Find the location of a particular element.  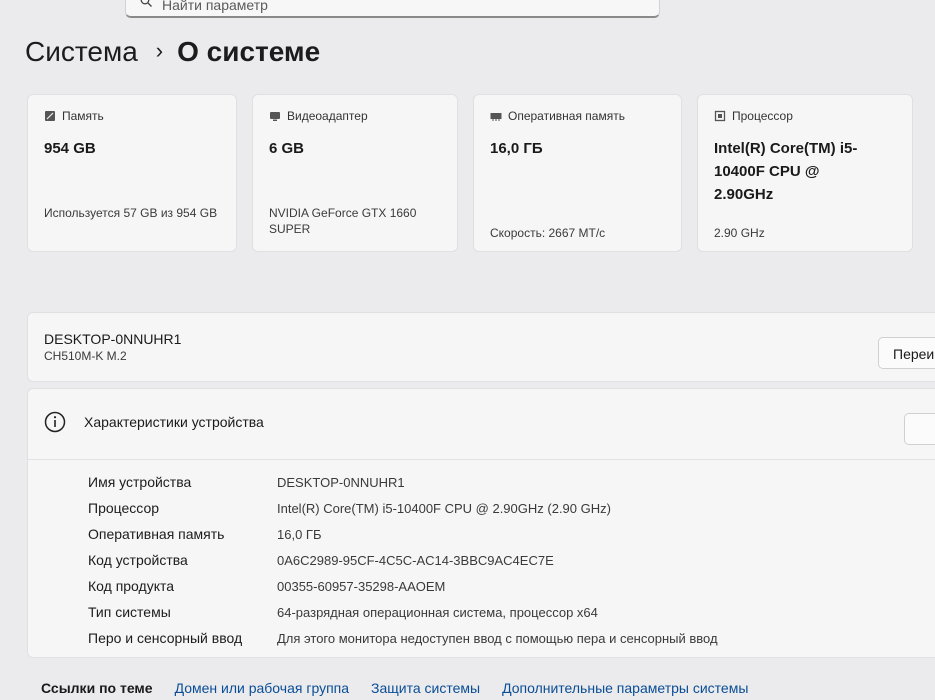

card-header: Процессор is located at coordinates (753, 116).